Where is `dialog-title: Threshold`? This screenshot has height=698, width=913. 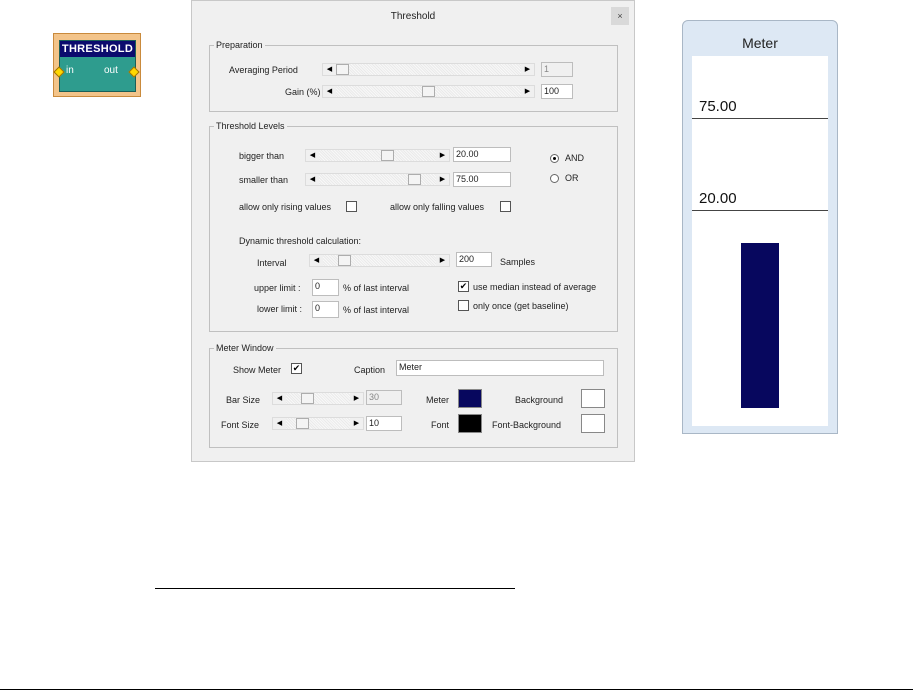
dialog-title: Threshold is located at coordinates (413, 16).